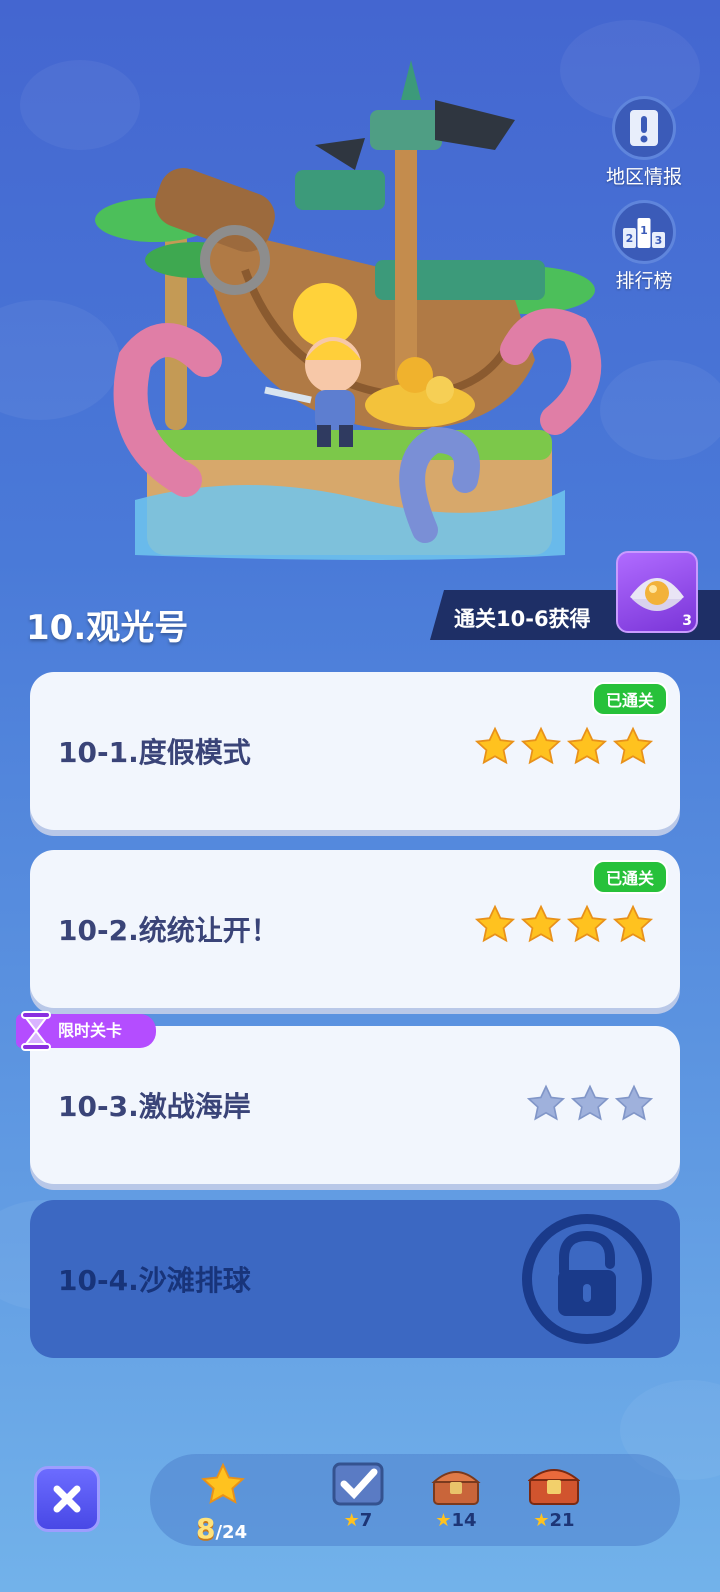 The width and height of the screenshot is (720, 1592). I want to click on stage-name: 10-4.沙滩排球, so click(154, 1280).